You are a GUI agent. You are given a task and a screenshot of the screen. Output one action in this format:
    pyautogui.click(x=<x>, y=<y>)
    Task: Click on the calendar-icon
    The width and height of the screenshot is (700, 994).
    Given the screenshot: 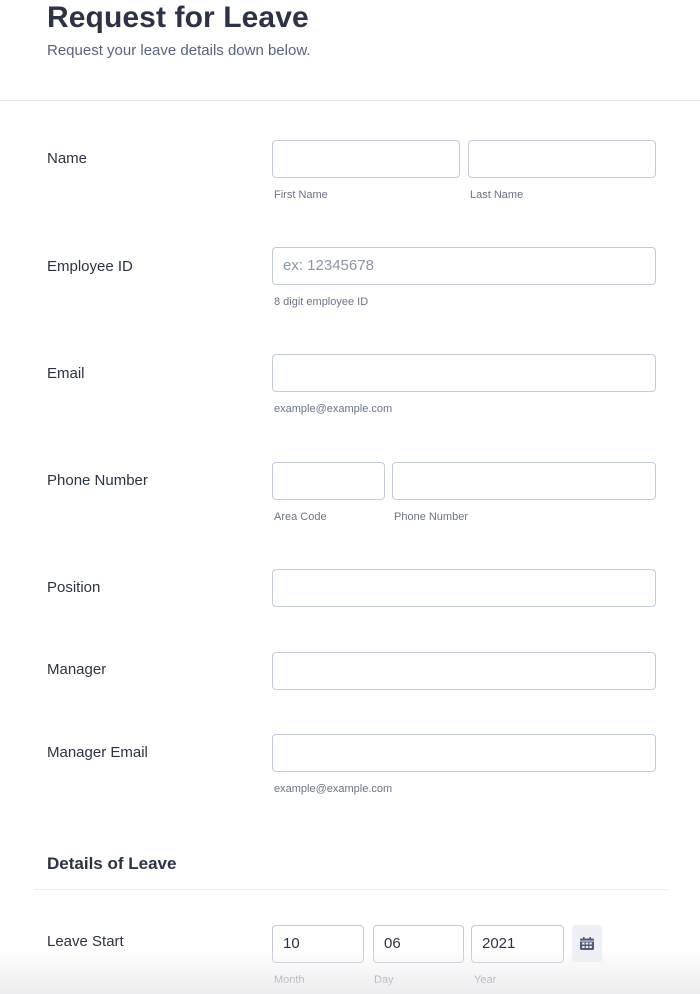 What is the action you would take?
    pyautogui.click(x=587, y=943)
    